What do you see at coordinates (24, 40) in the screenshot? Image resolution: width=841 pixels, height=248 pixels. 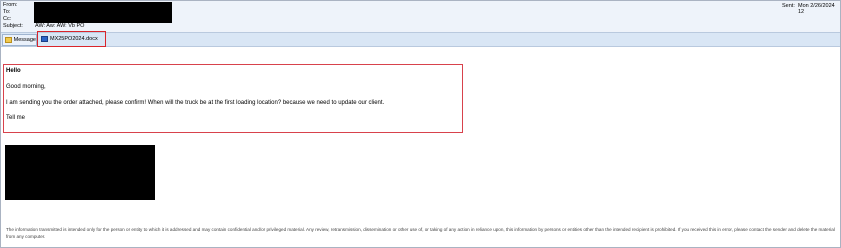 I see `message-tab-label: Message` at bounding box center [24, 40].